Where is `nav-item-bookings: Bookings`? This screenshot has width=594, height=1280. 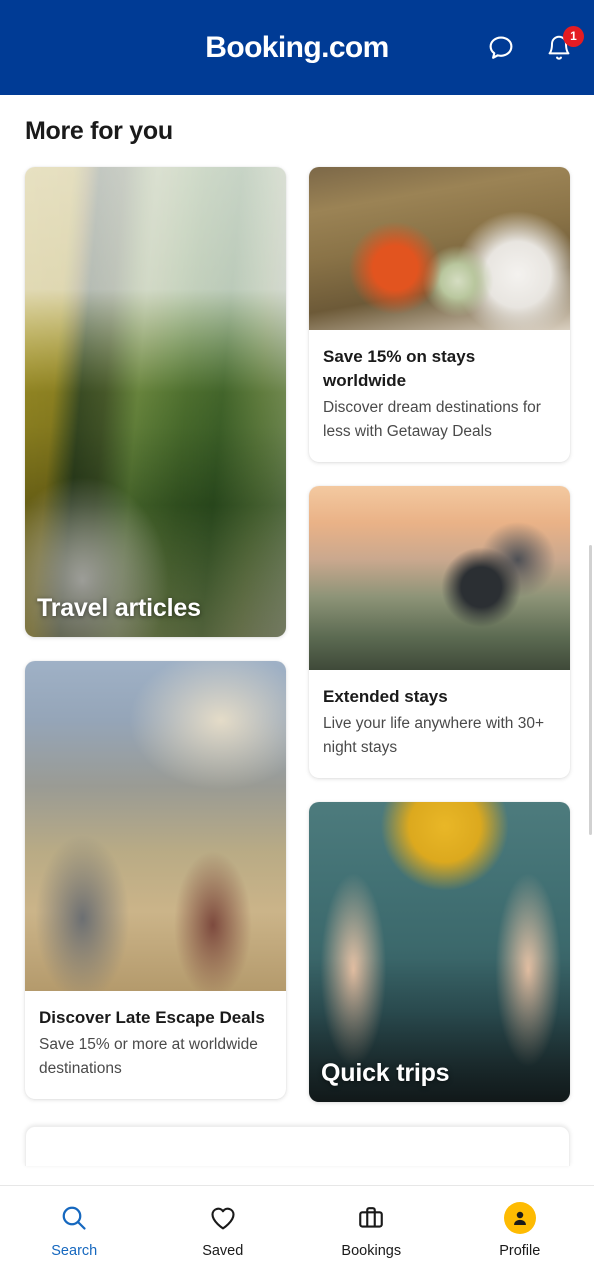
nav-item-bookings: Bookings is located at coordinates (371, 1230).